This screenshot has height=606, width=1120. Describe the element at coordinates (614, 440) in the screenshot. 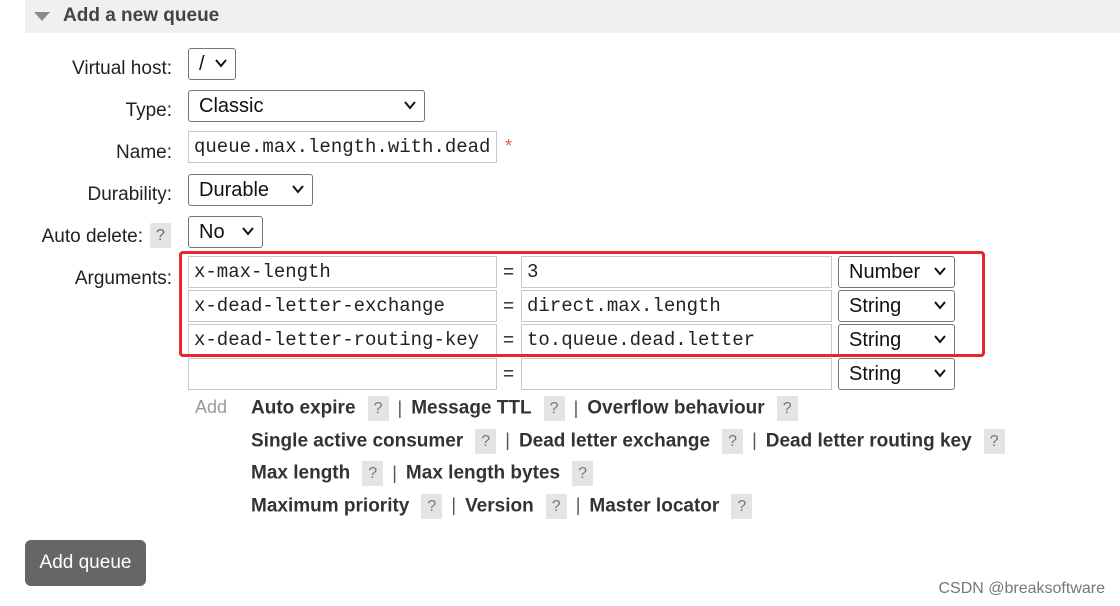

I see `shortcut-link: Dead letter exchange` at that location.